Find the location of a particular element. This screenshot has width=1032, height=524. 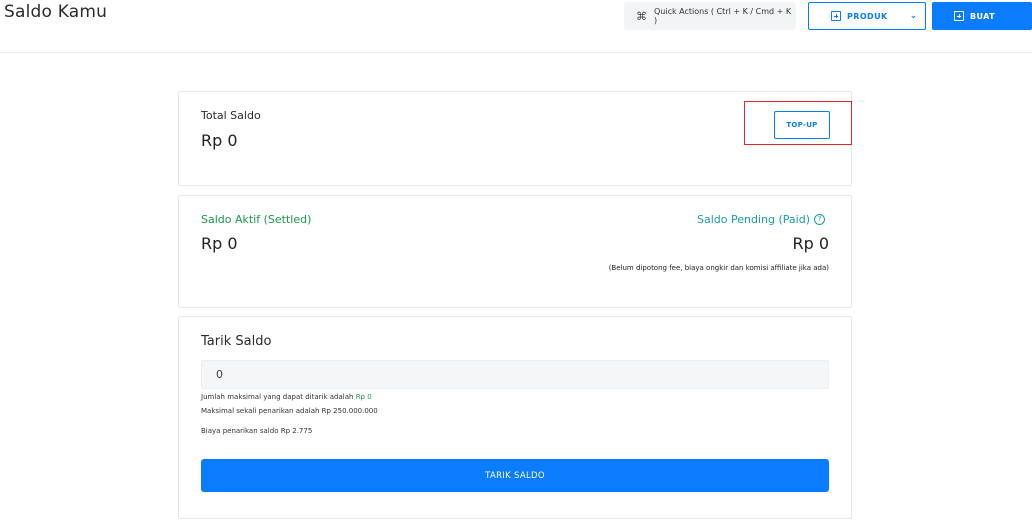

produk-dropdown-button: PRODUK ⌄ is located at coordinates (867, 16).